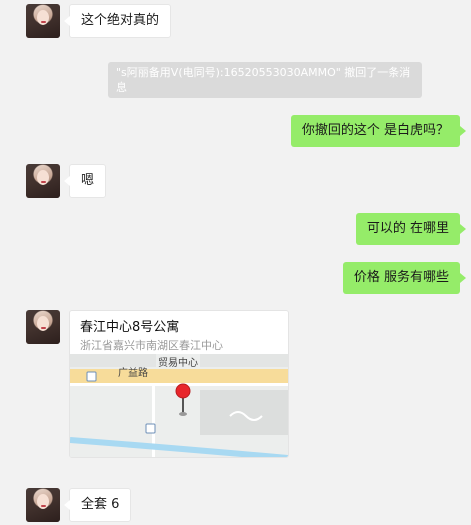 The image size is (471, 525). What do you see at coordinates (178, 361) in the screenshot?
I see `map-road-label: 贸易中心` at bounding box center [178, 361].